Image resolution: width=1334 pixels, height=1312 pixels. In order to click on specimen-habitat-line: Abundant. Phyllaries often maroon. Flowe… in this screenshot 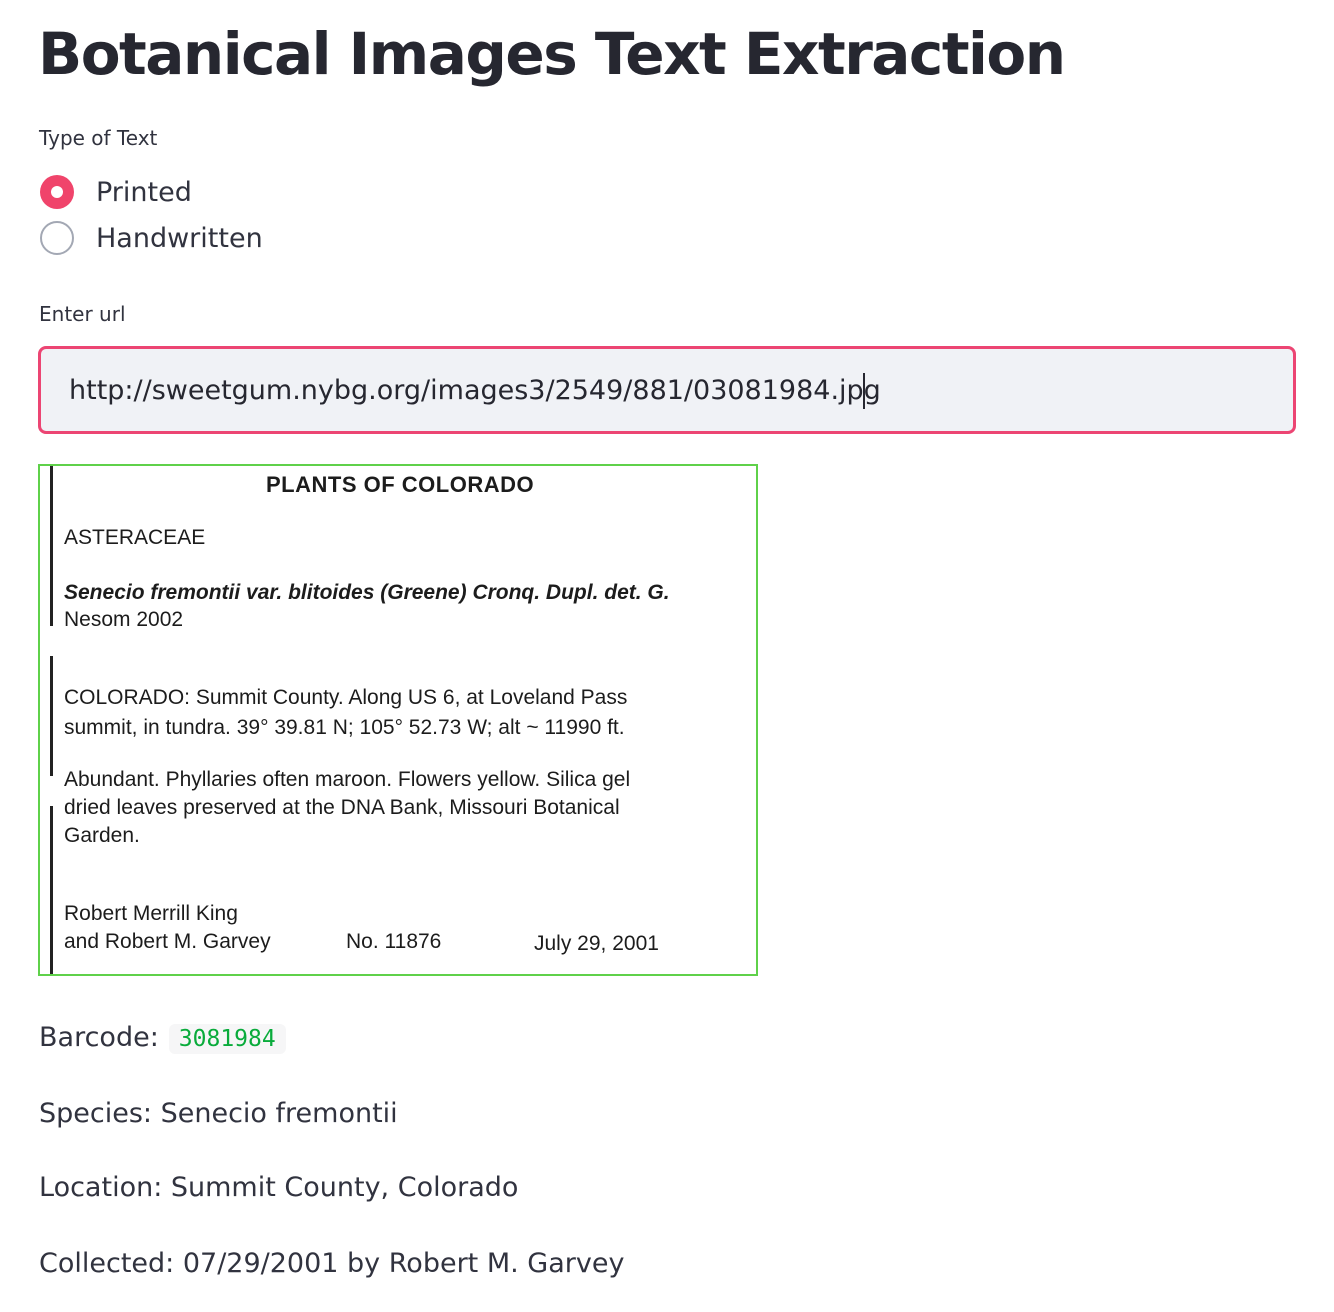, I will do `click(347, 779)`.